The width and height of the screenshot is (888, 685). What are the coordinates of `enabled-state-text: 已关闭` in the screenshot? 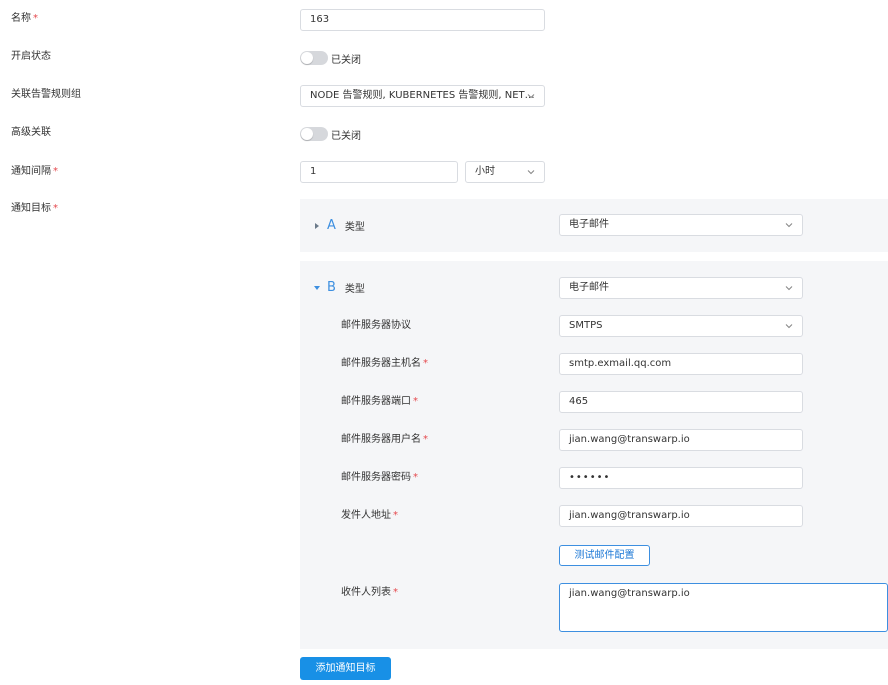 It's located at (346, 60).